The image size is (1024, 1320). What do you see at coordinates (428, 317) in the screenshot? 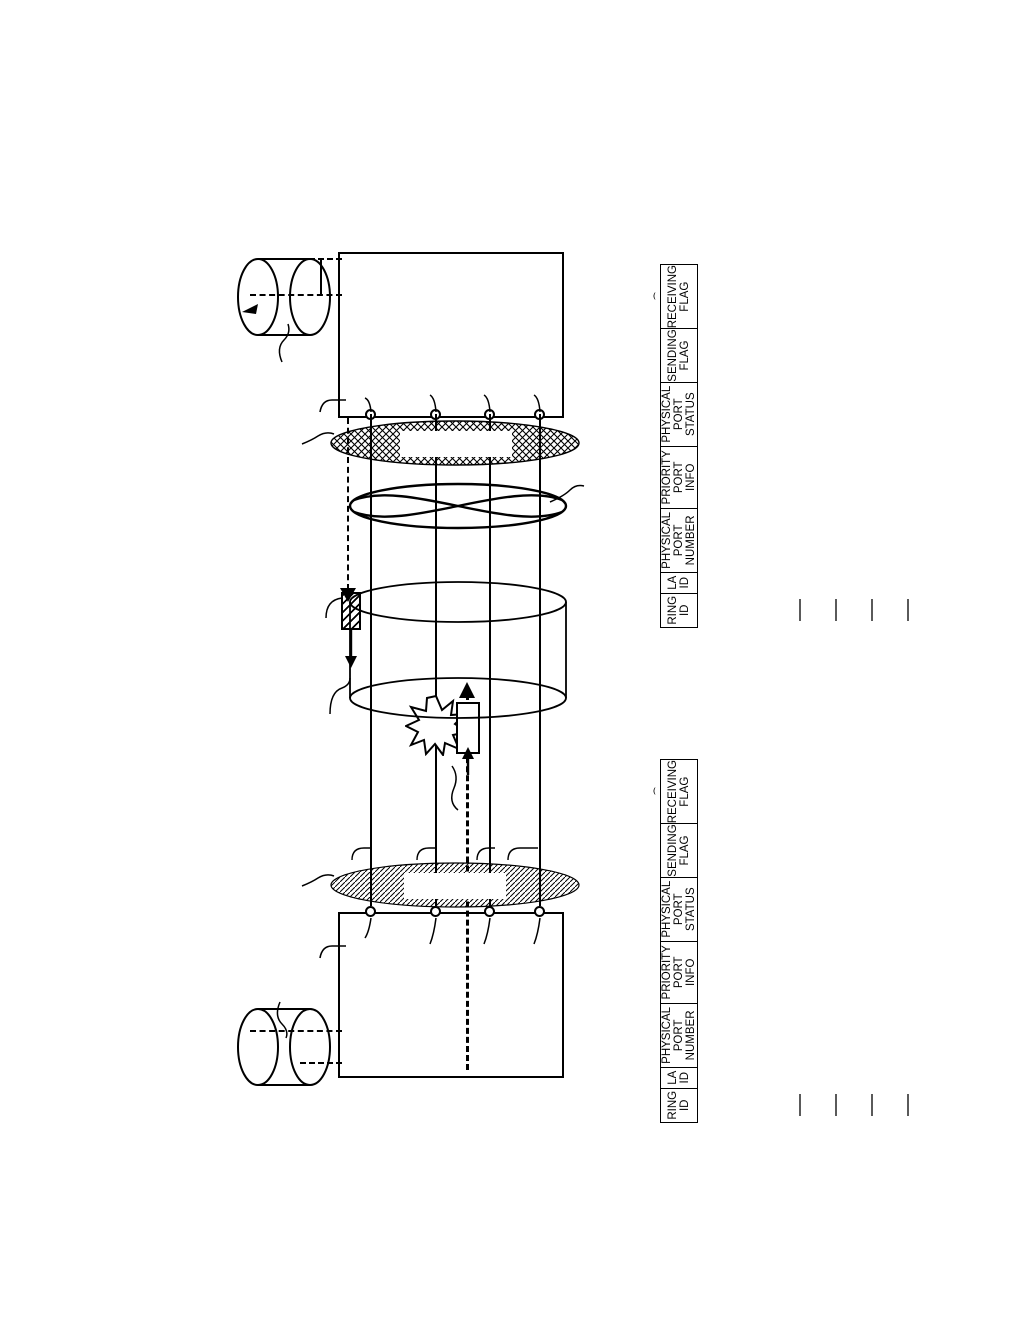
I see `switch1-label` at bounding box center [428, 317].